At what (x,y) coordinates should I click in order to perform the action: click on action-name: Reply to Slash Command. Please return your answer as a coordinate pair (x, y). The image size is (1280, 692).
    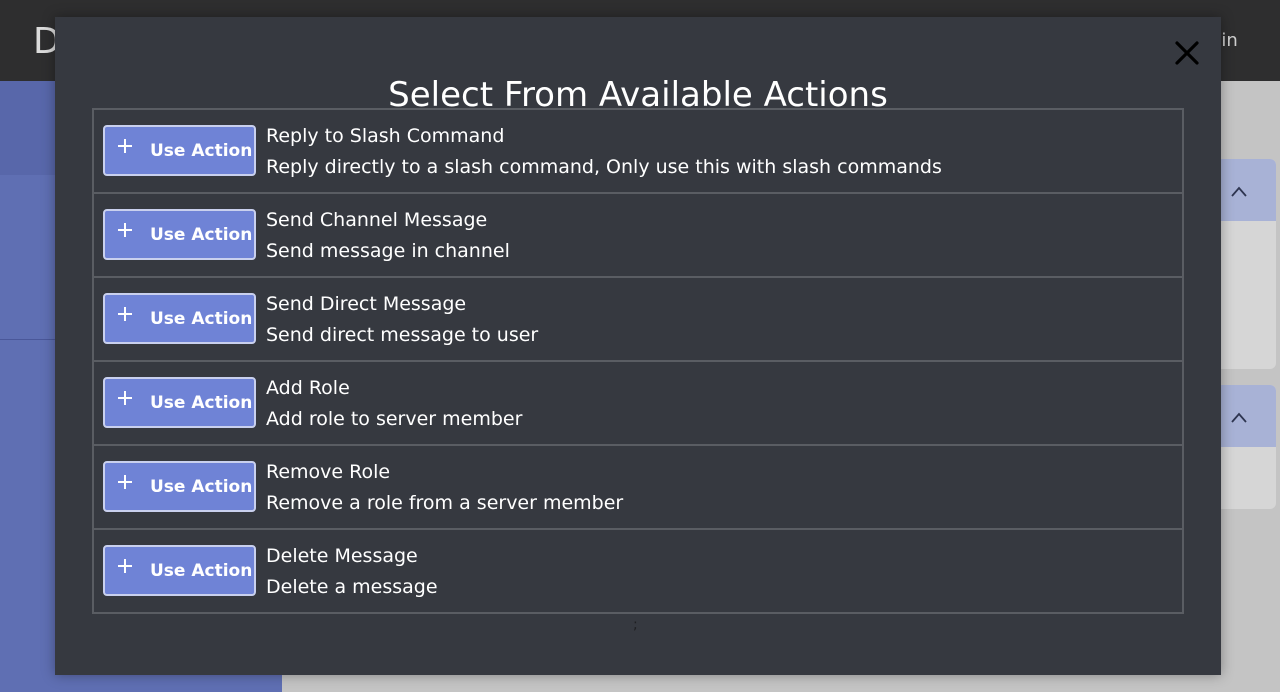
    Looking at the image, I should click on (385, 136).